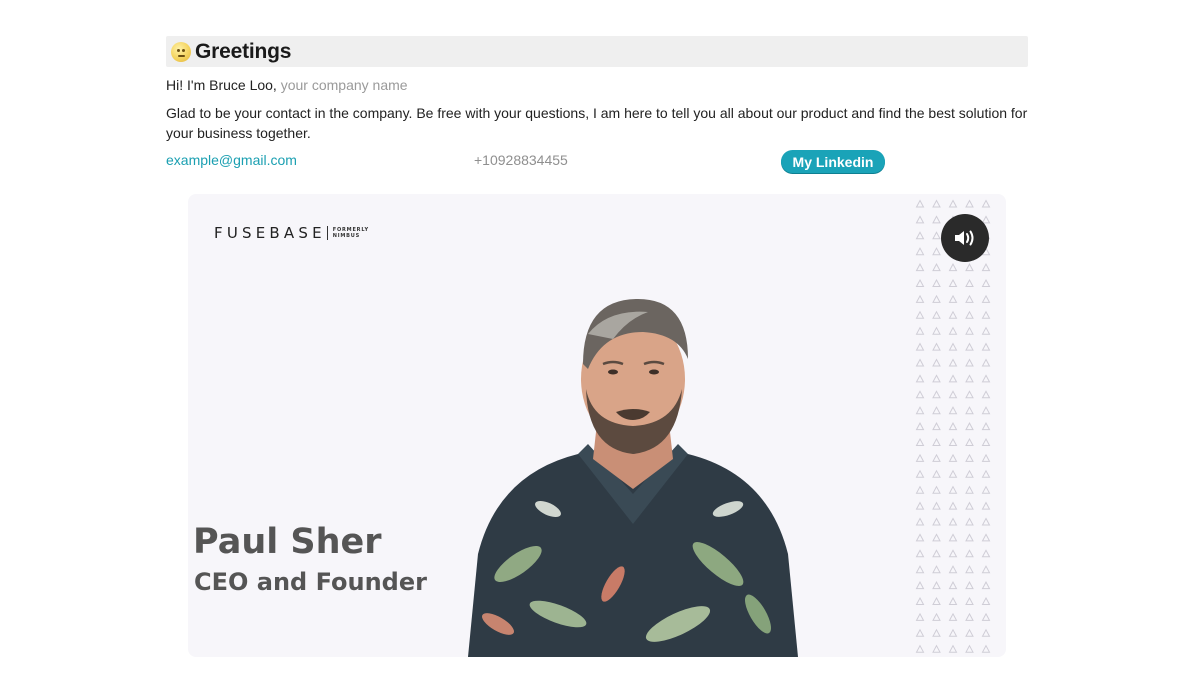  What do you see at coordinates (344, 85) in the screenshot?
I see `company-name-placeholder: your company name` at bounding box center [344, 85].